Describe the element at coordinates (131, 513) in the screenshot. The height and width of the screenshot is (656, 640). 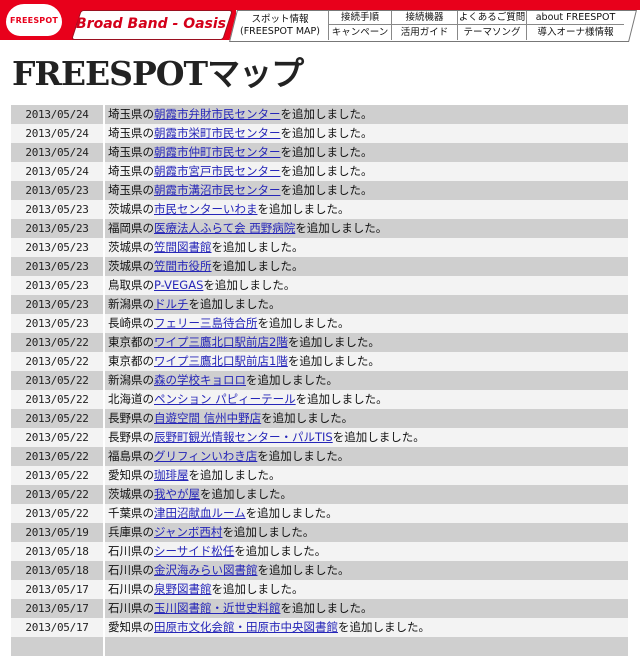
I see `entry-prefecture: 千葉県の` at that location.